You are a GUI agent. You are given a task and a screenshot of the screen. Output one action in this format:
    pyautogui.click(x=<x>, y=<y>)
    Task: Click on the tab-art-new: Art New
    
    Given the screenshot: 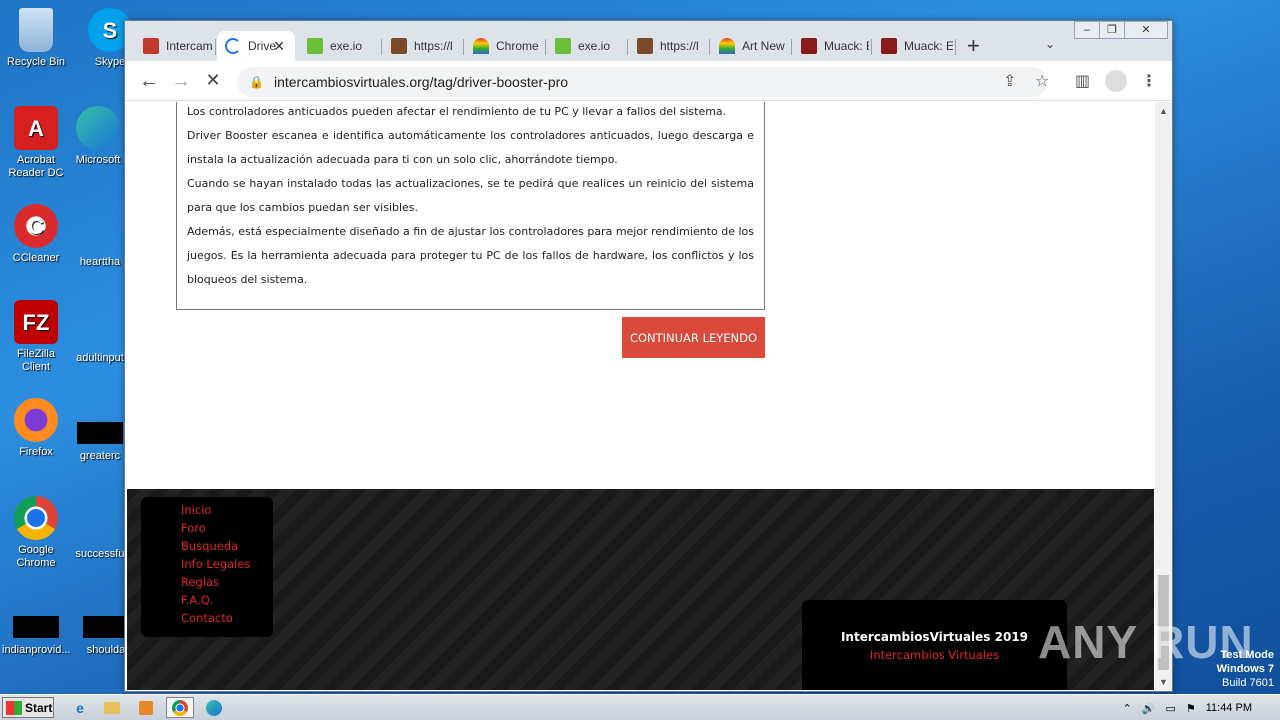 What is the action you would take?
    pyautogui.click(x=750, y=46)
    